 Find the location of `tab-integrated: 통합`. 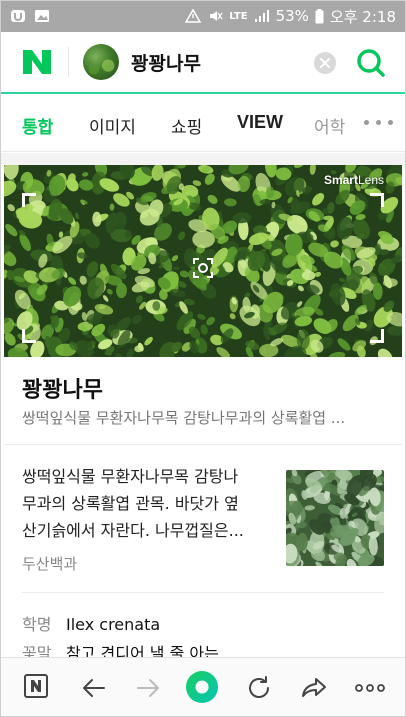

tab-integrated: 통합 is located at coordinates (37, 125).